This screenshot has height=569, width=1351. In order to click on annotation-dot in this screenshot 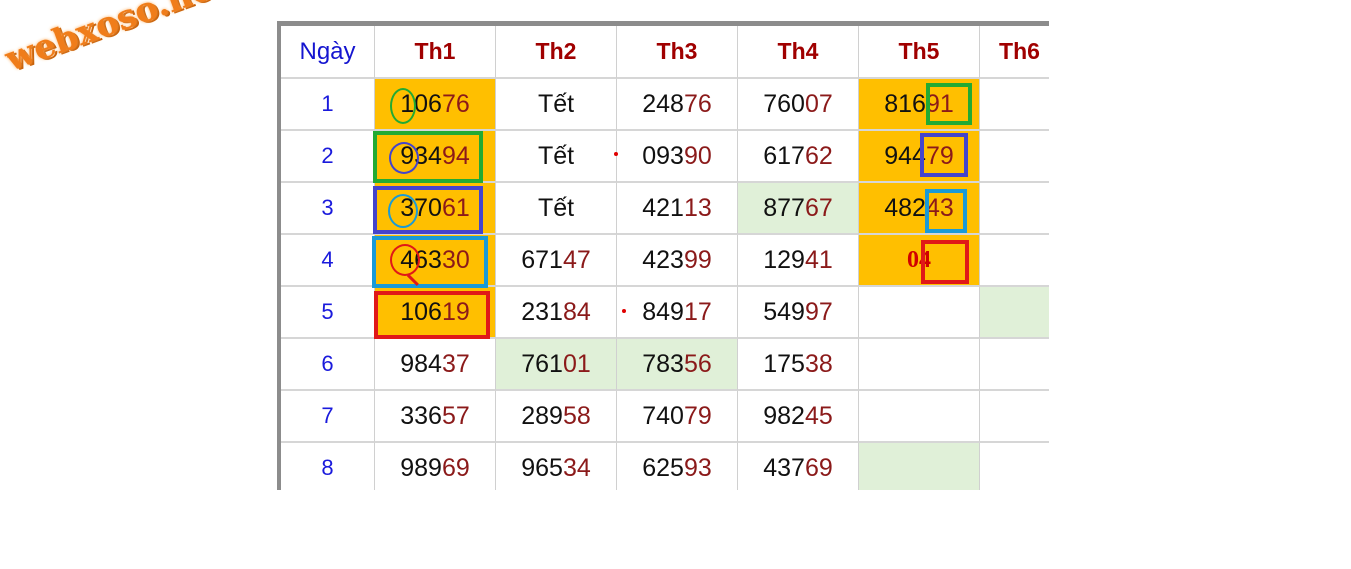, I will do `click(616, 154)`.